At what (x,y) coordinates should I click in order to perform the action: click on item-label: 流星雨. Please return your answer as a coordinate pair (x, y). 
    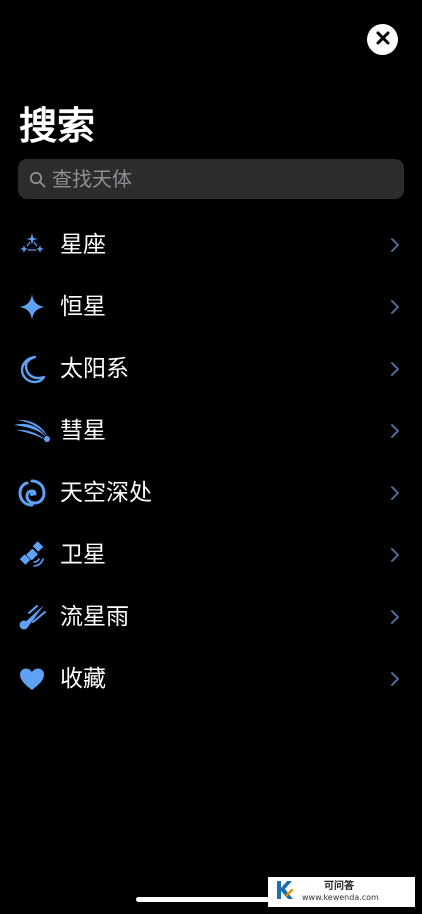
    Looking at the image, I should click on (94, 617).